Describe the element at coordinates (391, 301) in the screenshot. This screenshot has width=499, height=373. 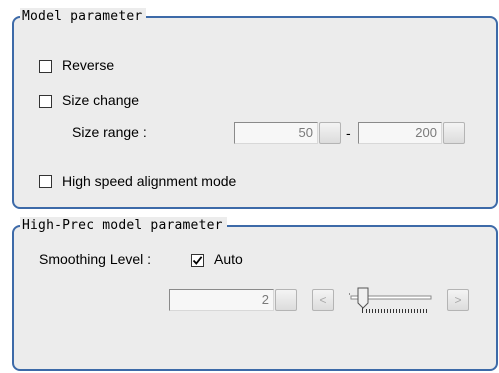
I see `smoothing-slider` at that location.